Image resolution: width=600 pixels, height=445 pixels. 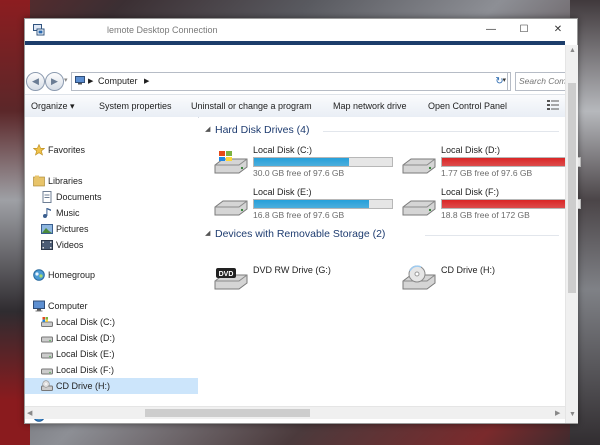 I want to click on minimize-button: —, so click(x=491, y=30).